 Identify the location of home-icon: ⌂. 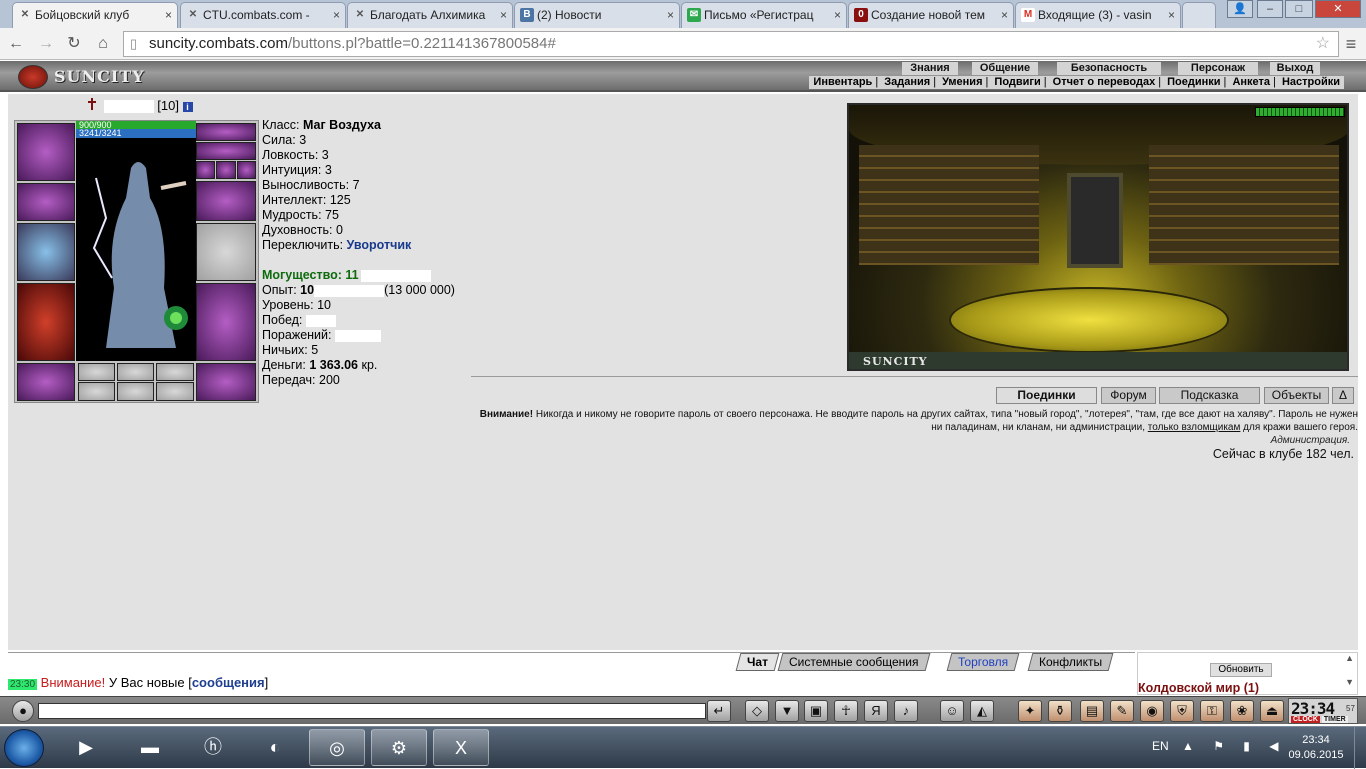
(103, 44).